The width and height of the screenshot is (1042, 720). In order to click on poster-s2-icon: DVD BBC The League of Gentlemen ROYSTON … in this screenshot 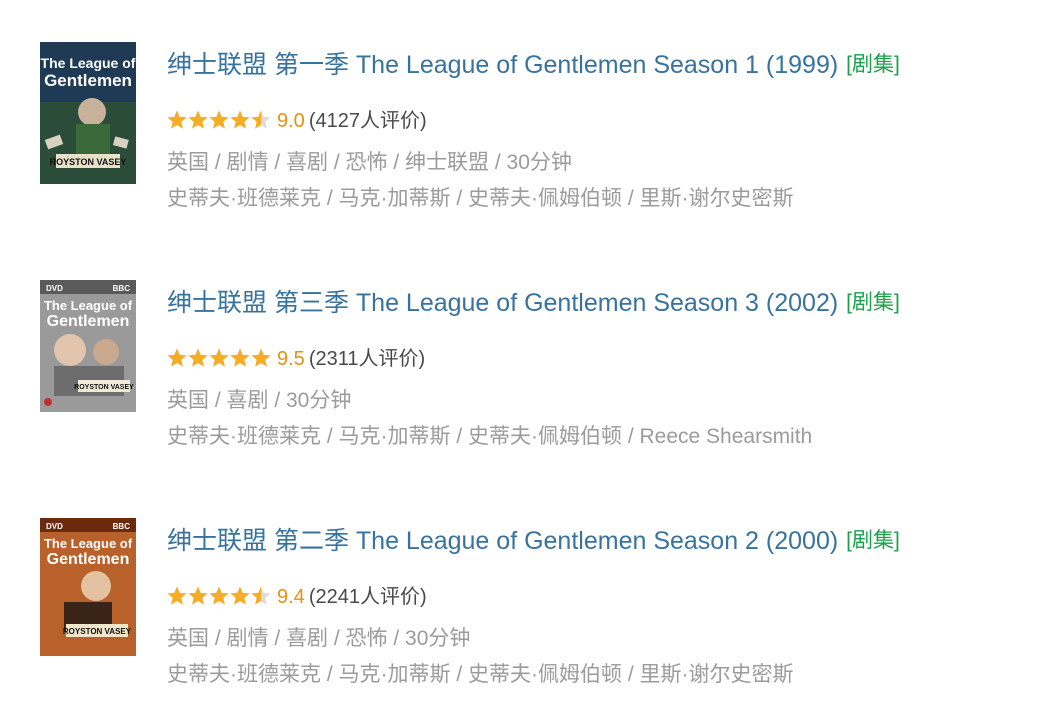, I will do `click(88, 587)`.